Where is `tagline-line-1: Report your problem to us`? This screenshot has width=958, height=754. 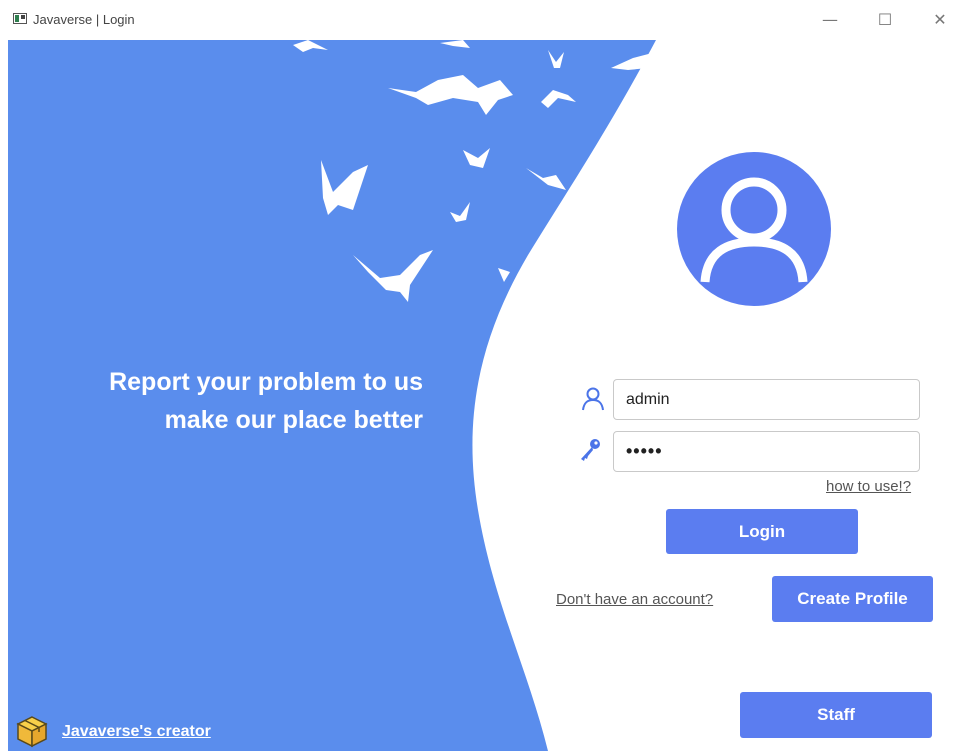 tagline-line-1: Report your problem to us is located at coordinates (266, 382).